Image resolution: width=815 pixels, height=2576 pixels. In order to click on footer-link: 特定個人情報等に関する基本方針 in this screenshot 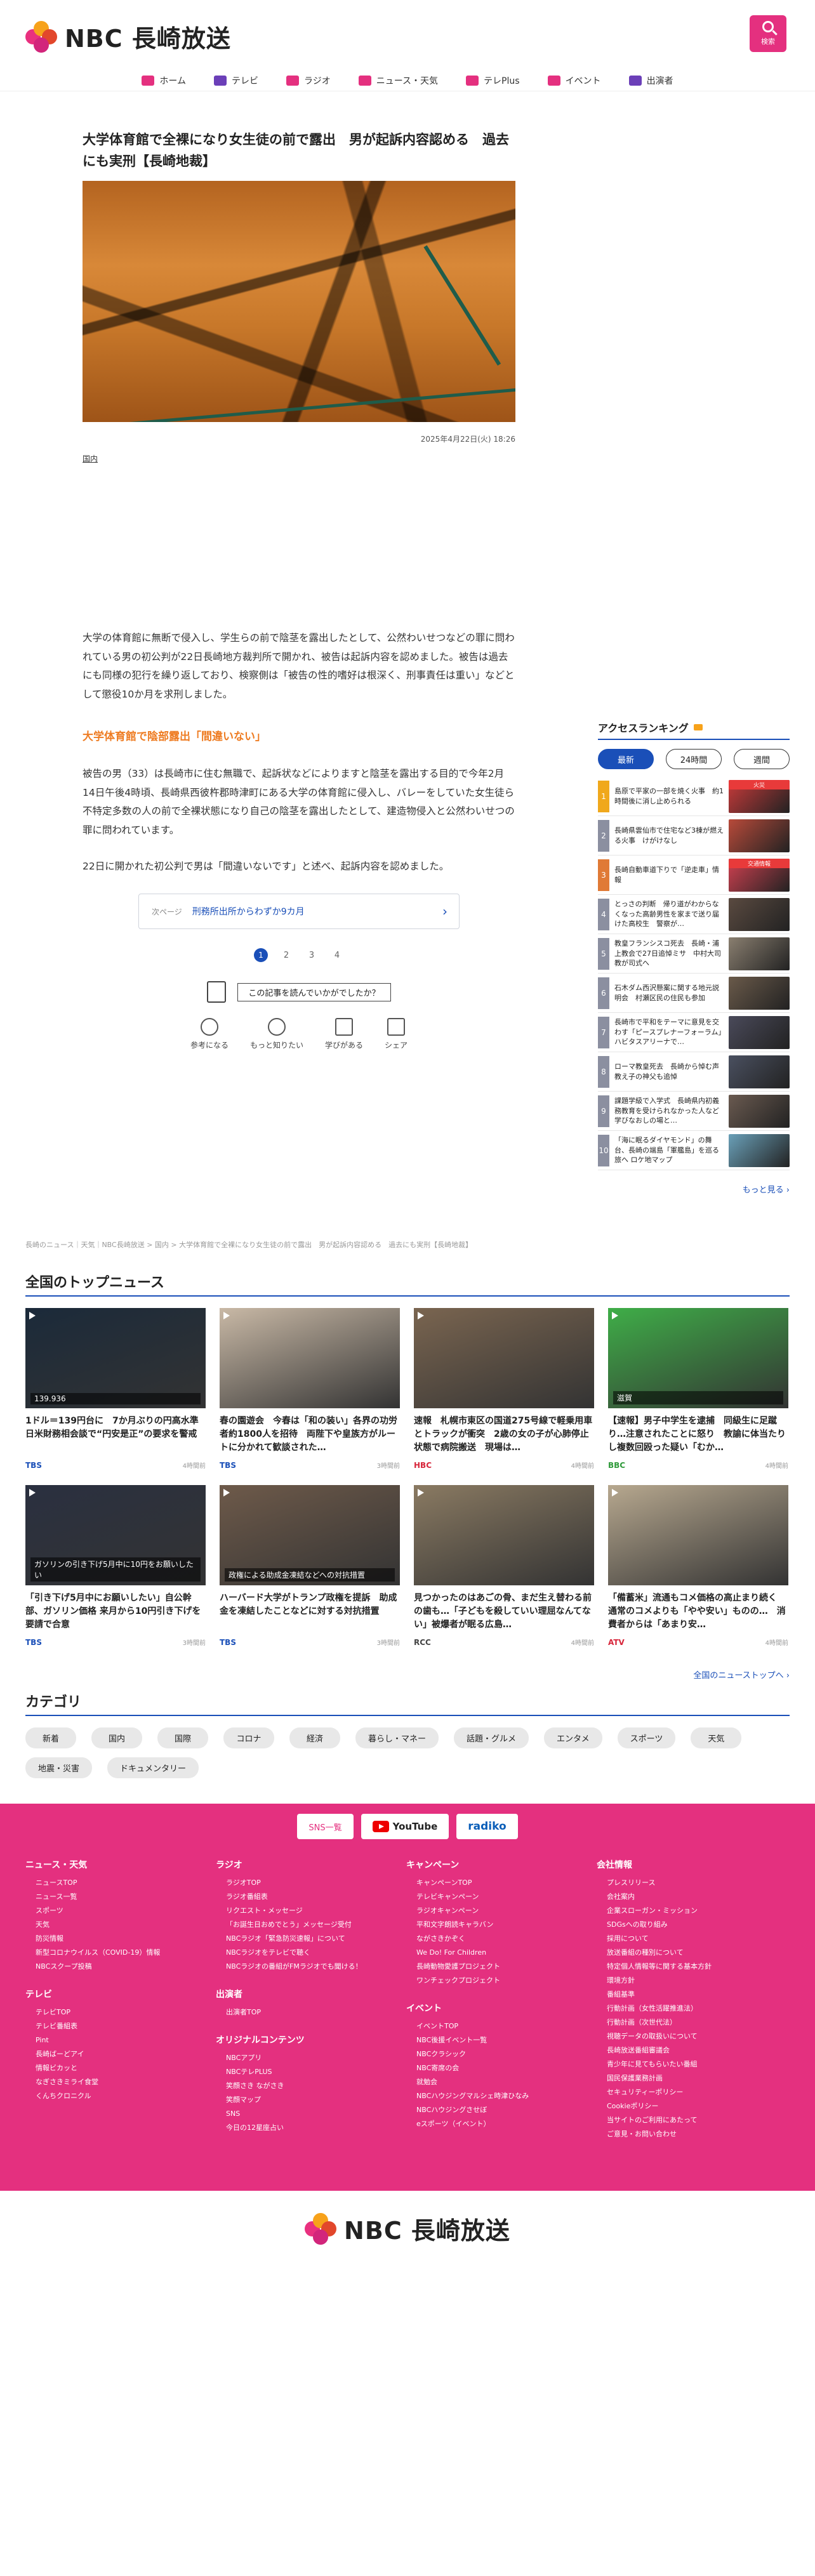, I will do `click(692, 1967)`.